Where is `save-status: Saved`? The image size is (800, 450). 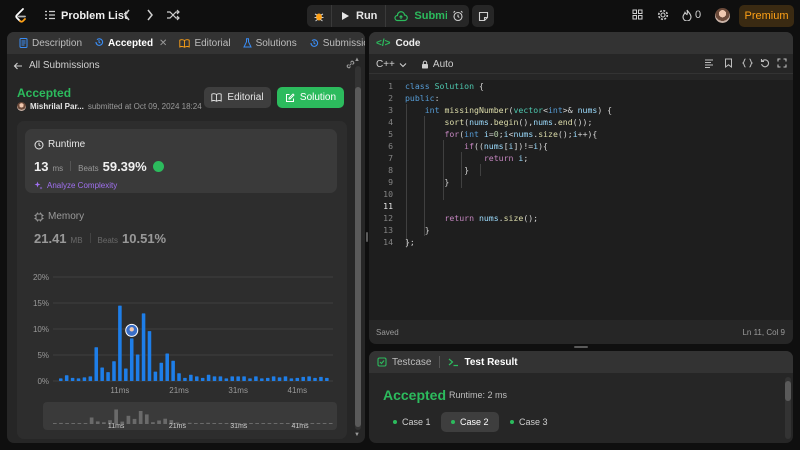
save-status: Saved is located at coordinates (387, 332).